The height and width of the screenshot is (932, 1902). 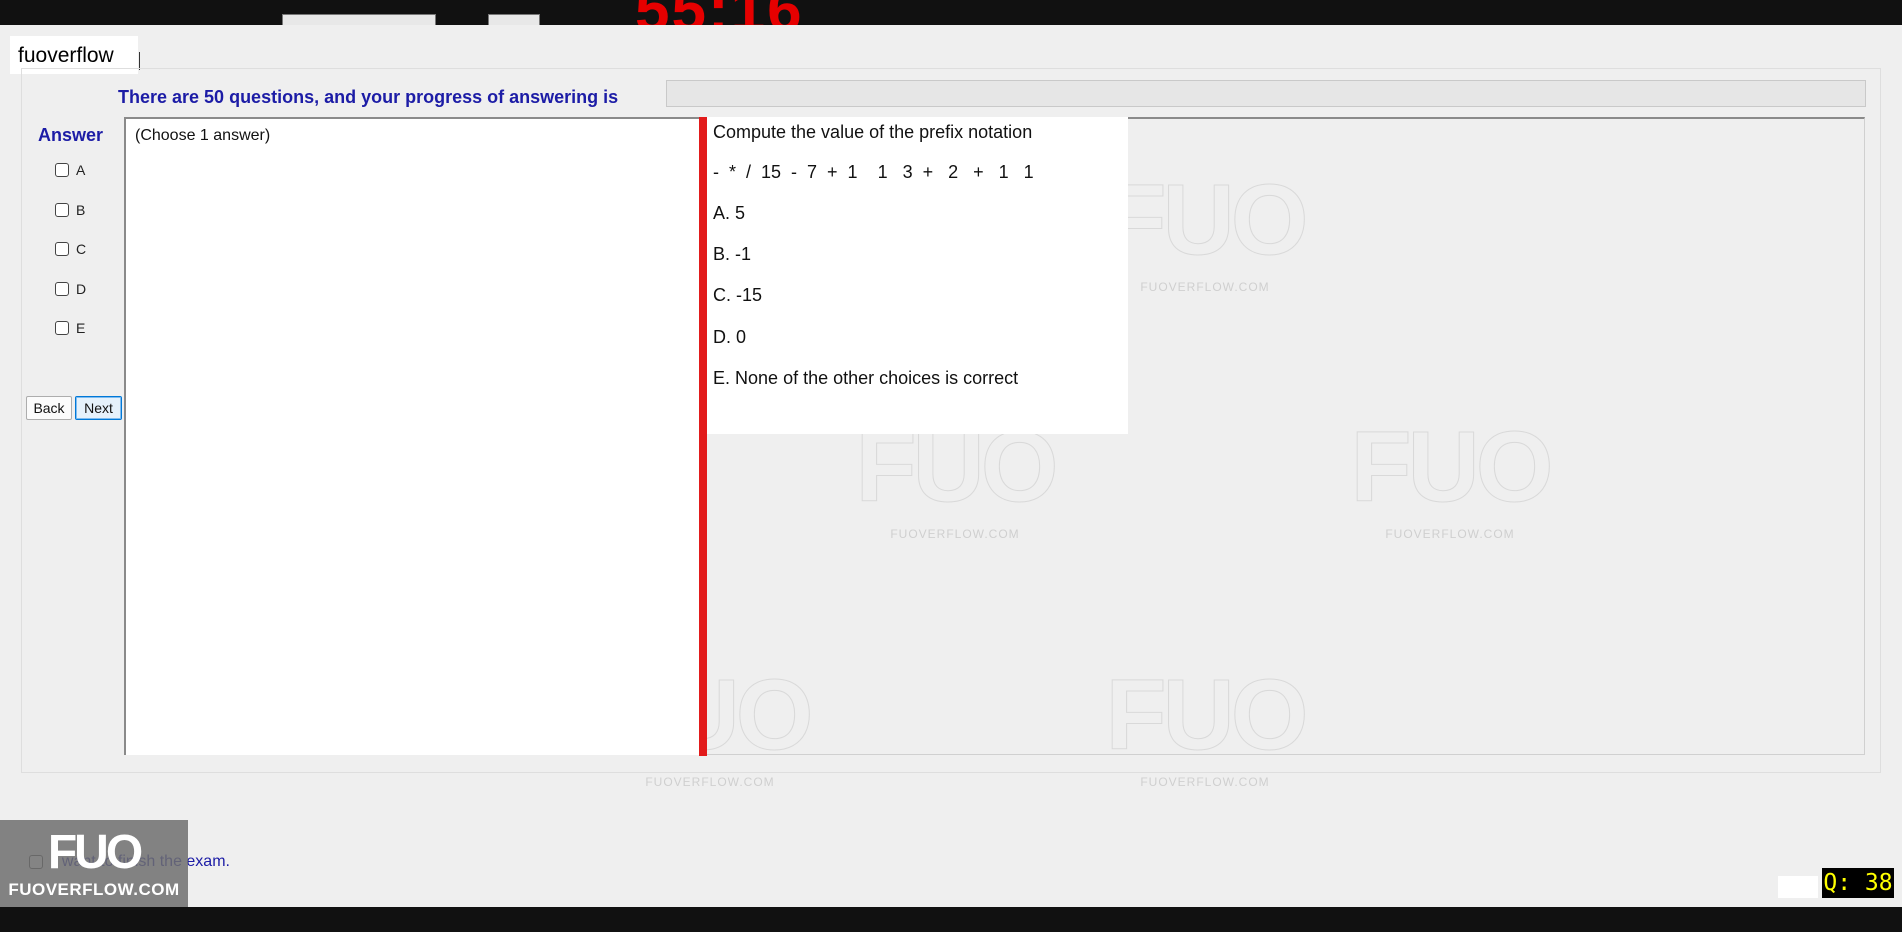 What do you see at coordinates (94, 889) in the screenshot?
I see `logo-site-name: FUOVERFLOW.COM` at bounding box center [94, 889].